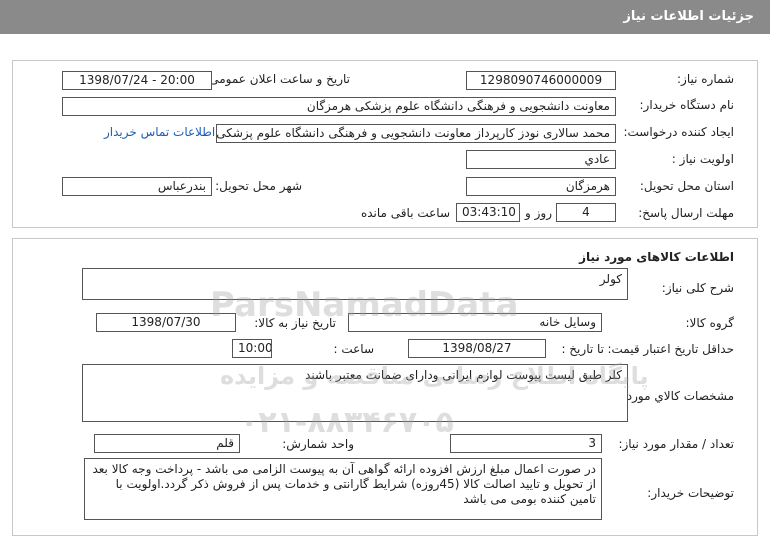 The width and height of the screenshot is (770, 545). I want to click on summary-field: کولر, so click(355, 284).